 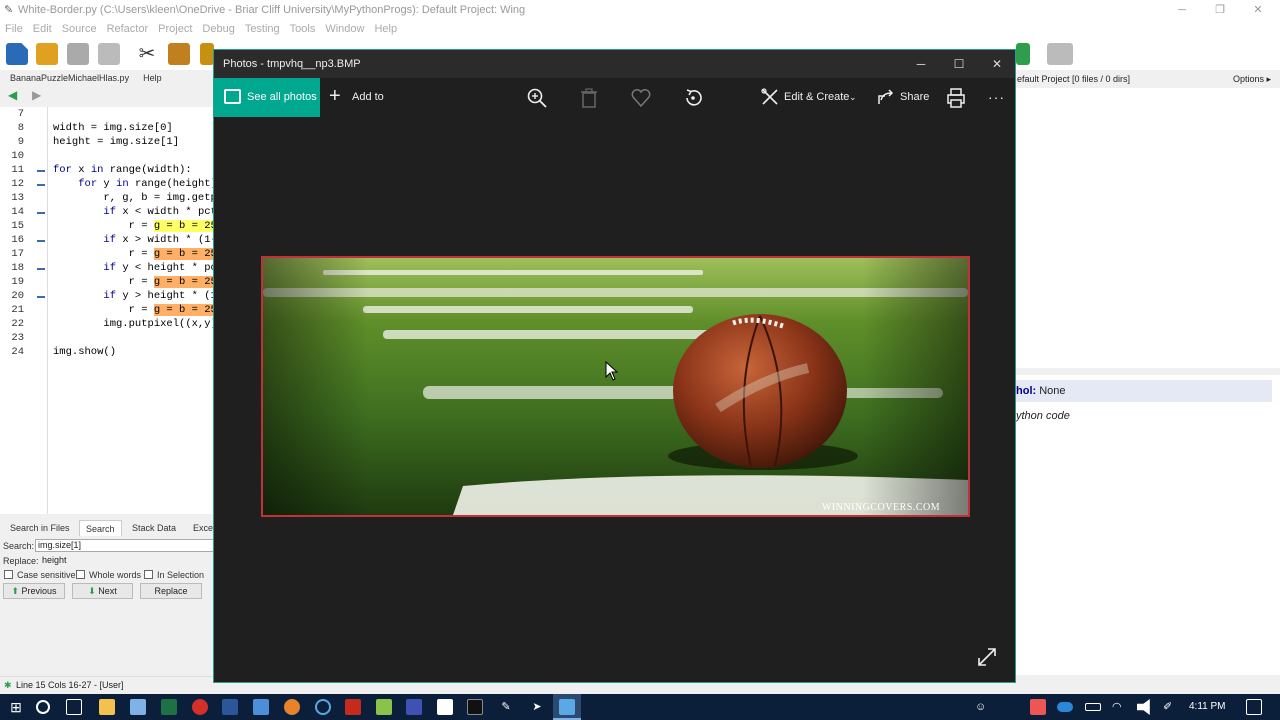 I want to click on volume-icon, so click(x=1143, y=707).